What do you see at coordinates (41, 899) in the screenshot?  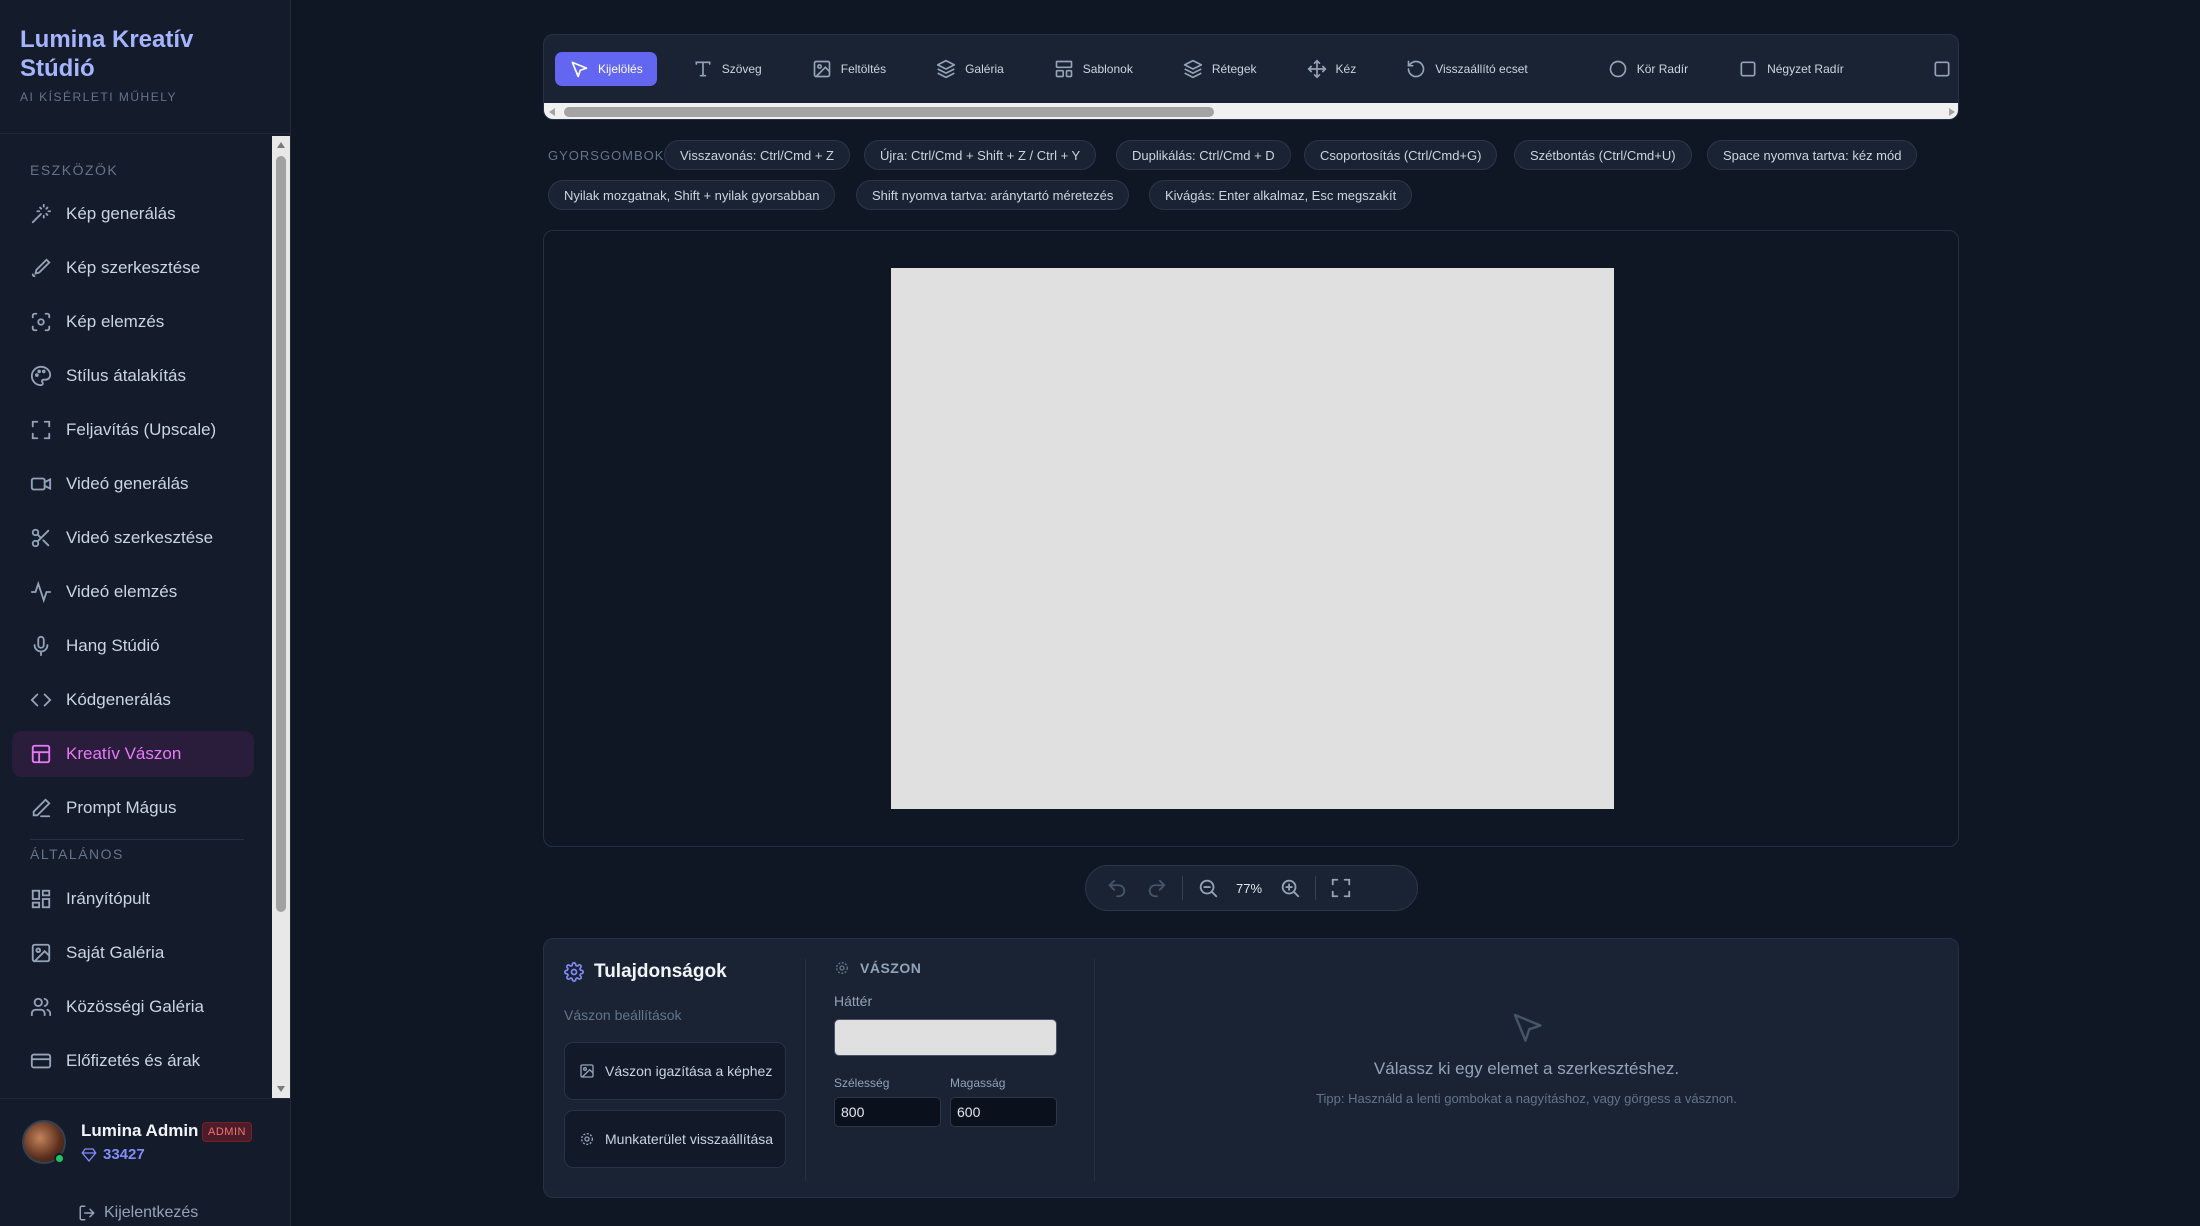 I see `dashboard-icon` at bounding box center [41, 899].